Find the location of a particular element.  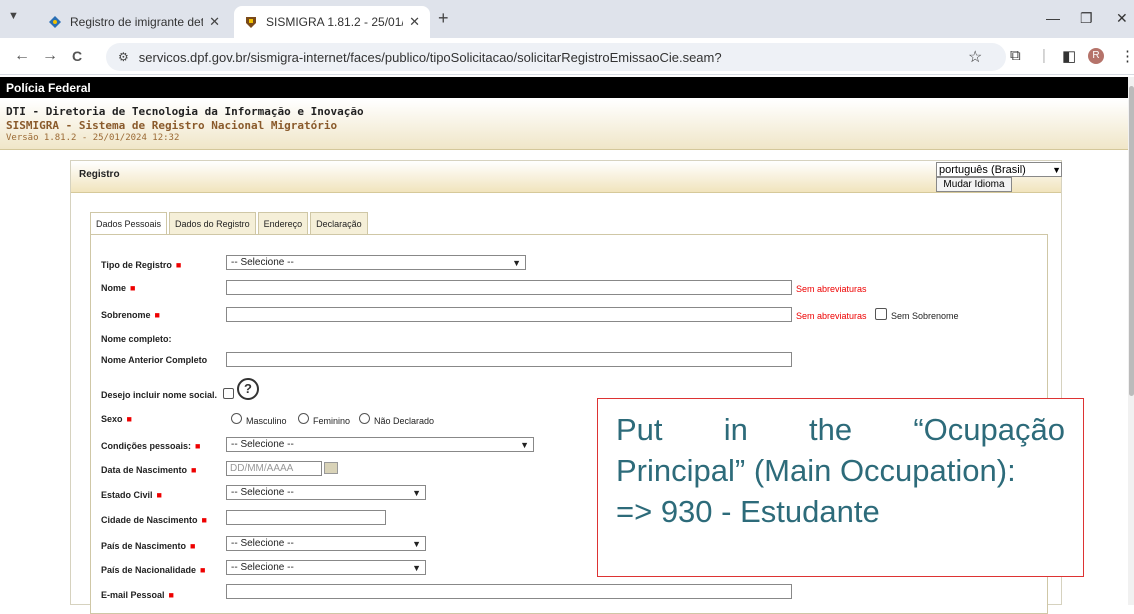

language-select: português (Brasil) ▼ is located at coordinates (999, 169).